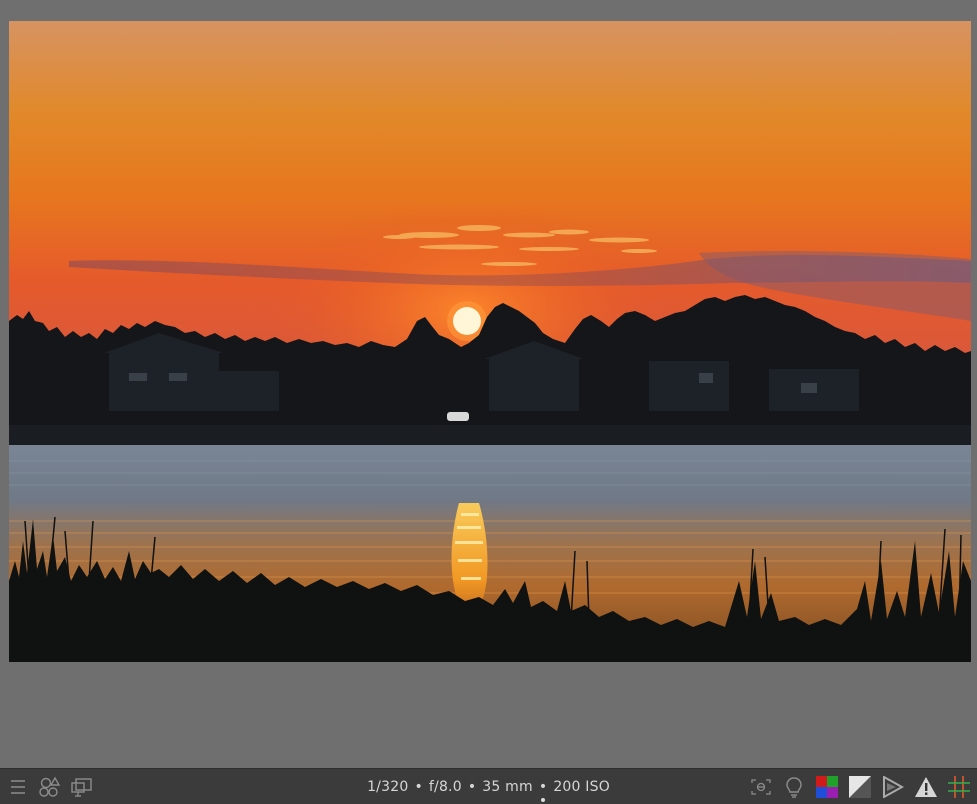 This screenshot has height=804, width=977. I want to click on right-toolbar, so click(860, 786).